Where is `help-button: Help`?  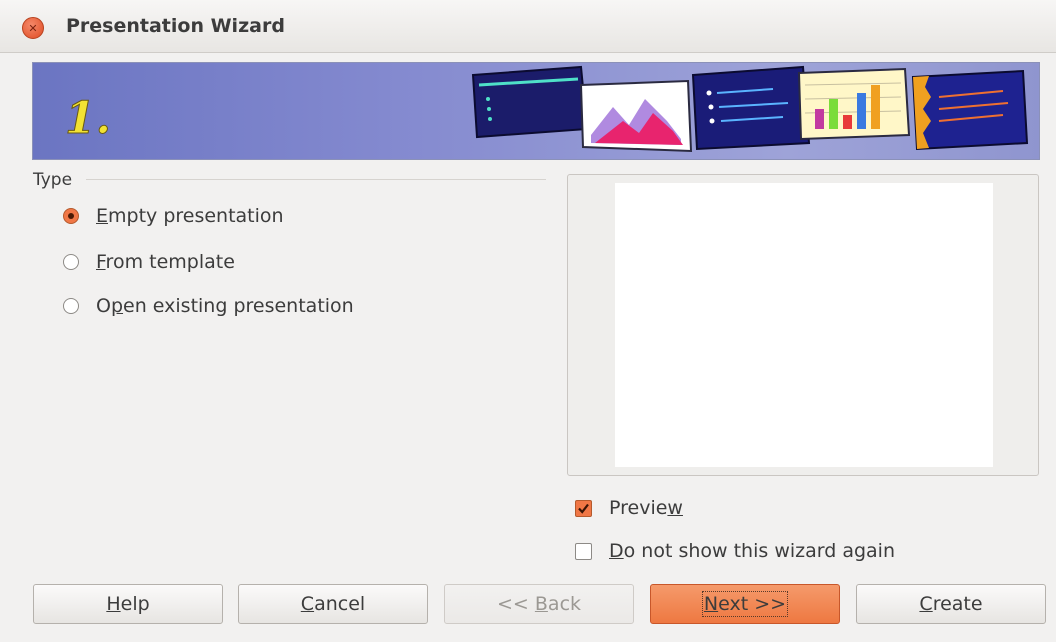 help-button: Help is located at coordinates (128, 604).